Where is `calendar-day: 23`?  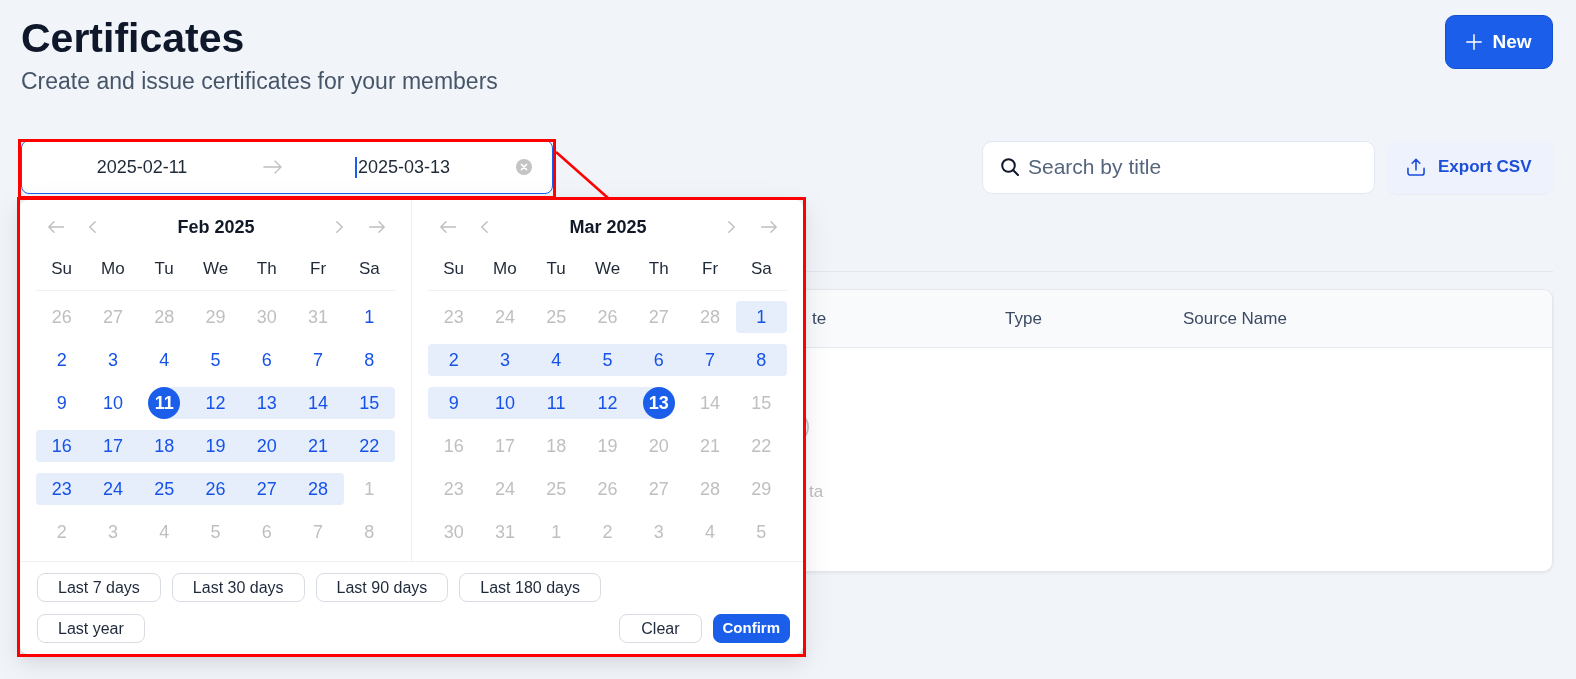
calendar-day: 23 is located at coordinates (61, 489).